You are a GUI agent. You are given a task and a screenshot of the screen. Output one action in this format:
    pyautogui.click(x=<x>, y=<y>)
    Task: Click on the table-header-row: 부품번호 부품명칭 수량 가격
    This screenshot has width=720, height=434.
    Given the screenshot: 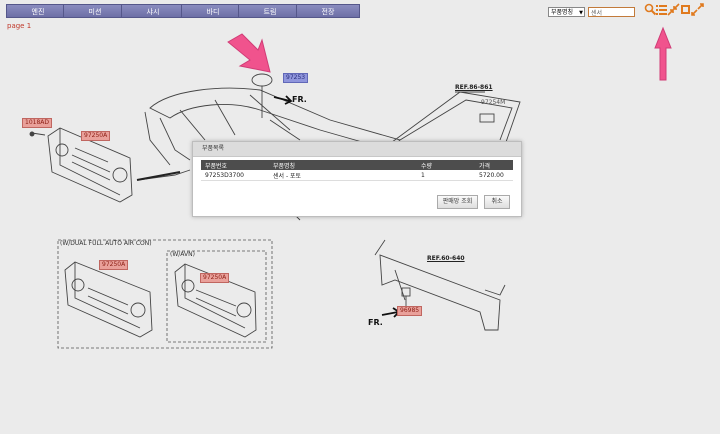 What is the action you would take?
    pyautogui.click(x=357, y=165)
    